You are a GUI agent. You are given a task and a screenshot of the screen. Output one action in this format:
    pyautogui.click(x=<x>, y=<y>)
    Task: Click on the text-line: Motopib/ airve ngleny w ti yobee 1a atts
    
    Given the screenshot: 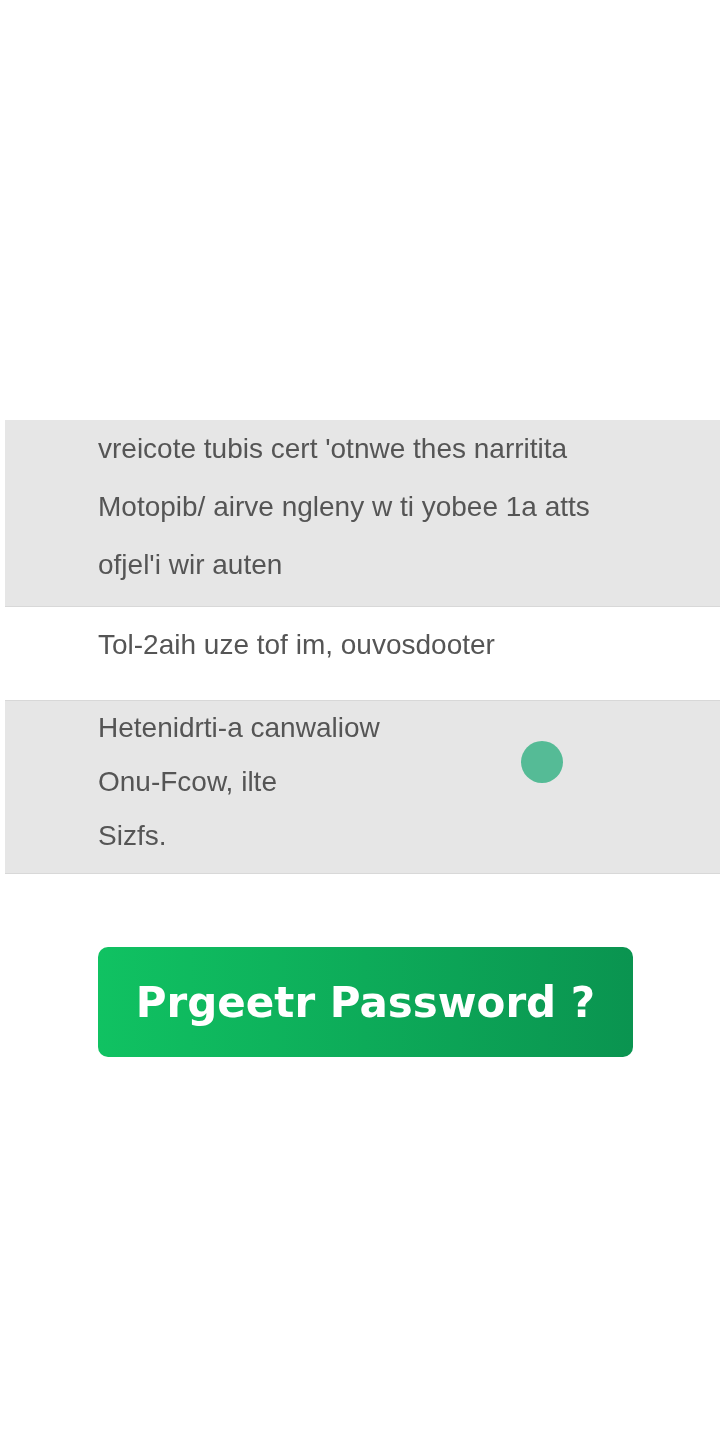 What is the action you would take?
    pyautogui.click(x=344, y=507)
    